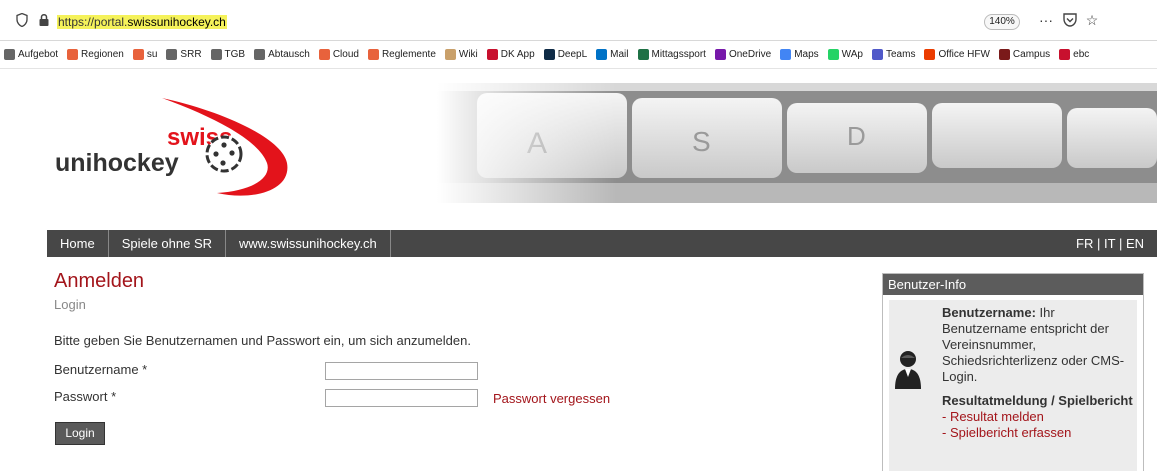 The image size is (1157, 471). Describe the element at coordinates (102, 54) in the screenshot. I see `bookmark-label: Regionen` at that location.